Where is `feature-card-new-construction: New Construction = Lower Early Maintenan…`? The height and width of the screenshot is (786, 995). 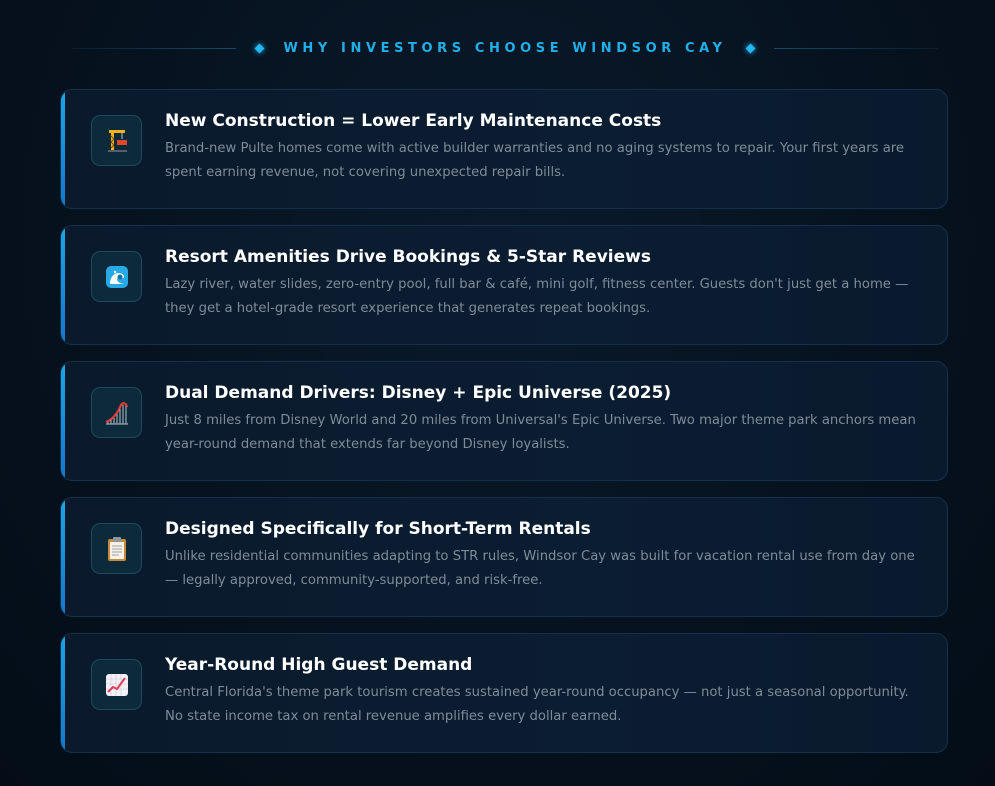 feature-card-new-construction: New Construction = Lower Early Maintenan… is located at coordinates (504, 149).